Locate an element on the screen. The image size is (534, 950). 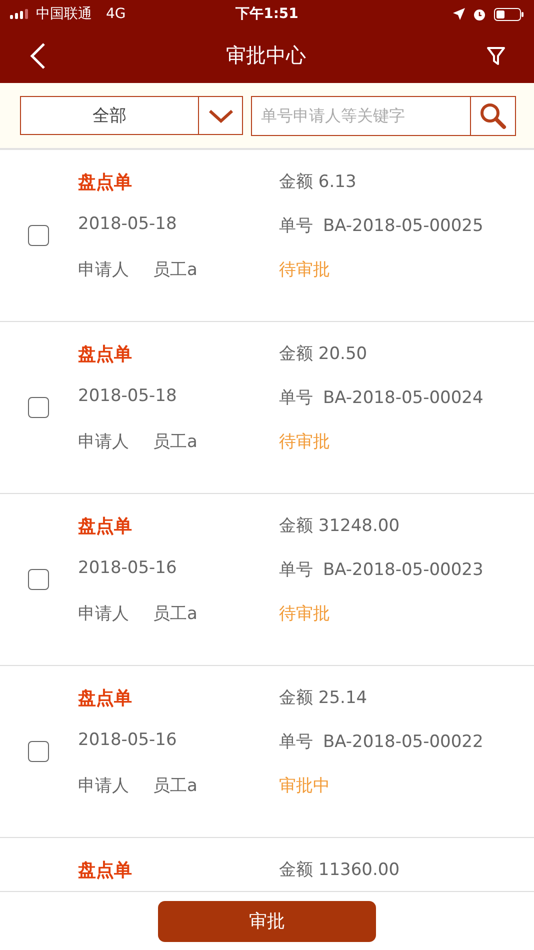
page-title: 审批中心 is located at coordinates (266, 55).